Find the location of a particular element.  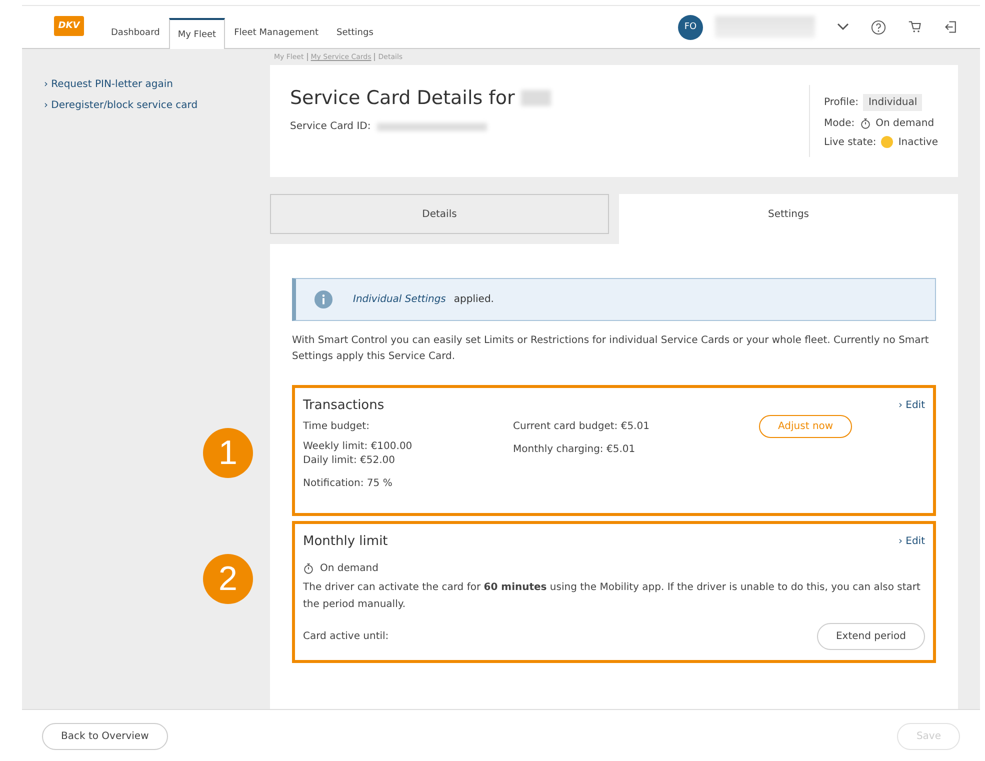

info-icon is located at coordinates (323, 299).